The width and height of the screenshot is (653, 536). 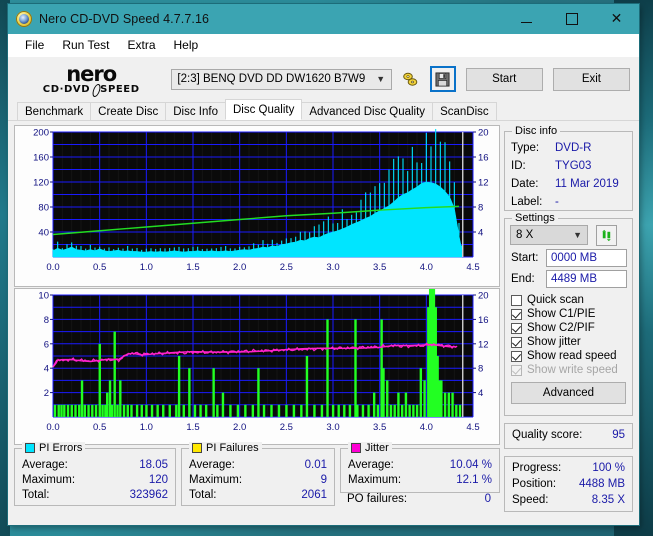 What do you see at coordinates (483, 320) in the screenshot?
I see `svg-text: 16` at bounding box center [483, 320].